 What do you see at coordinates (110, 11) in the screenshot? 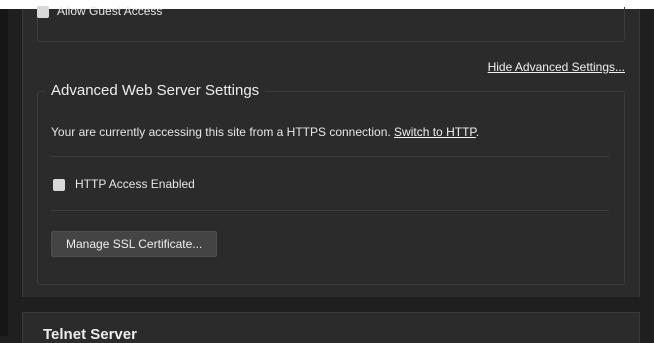
I see `guest-access-label: Allow Guest Access` at bounding box center [110, 11].